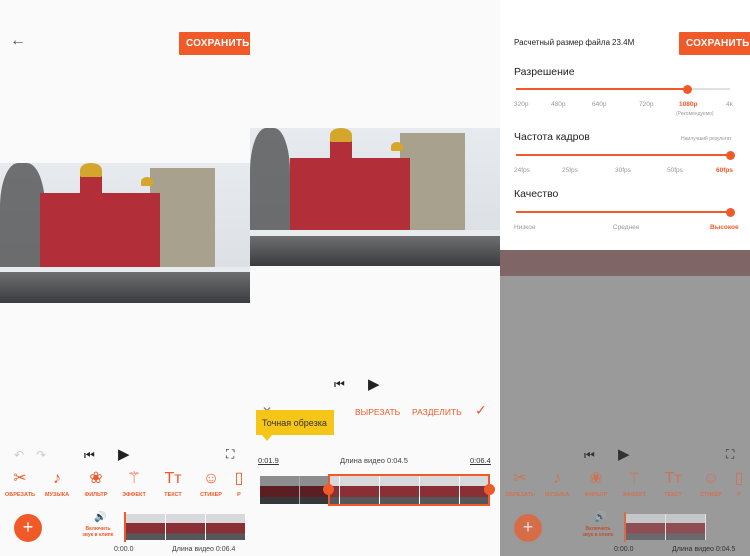  Describe the element at coordinates (729, 104) in the screenshot. I see `resolution-tick: 4k` at that location.